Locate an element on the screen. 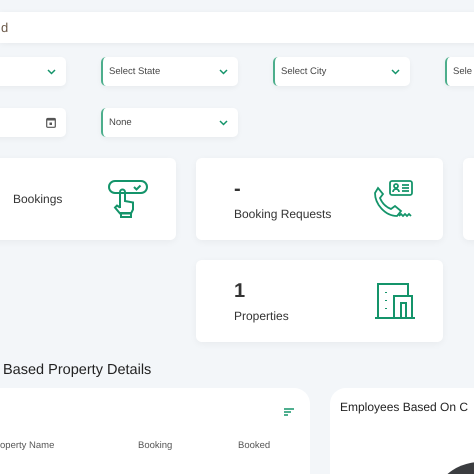 The height and width of the screenshot is (474, 474). stat-label: Properties is located at coordinates (261, 315).